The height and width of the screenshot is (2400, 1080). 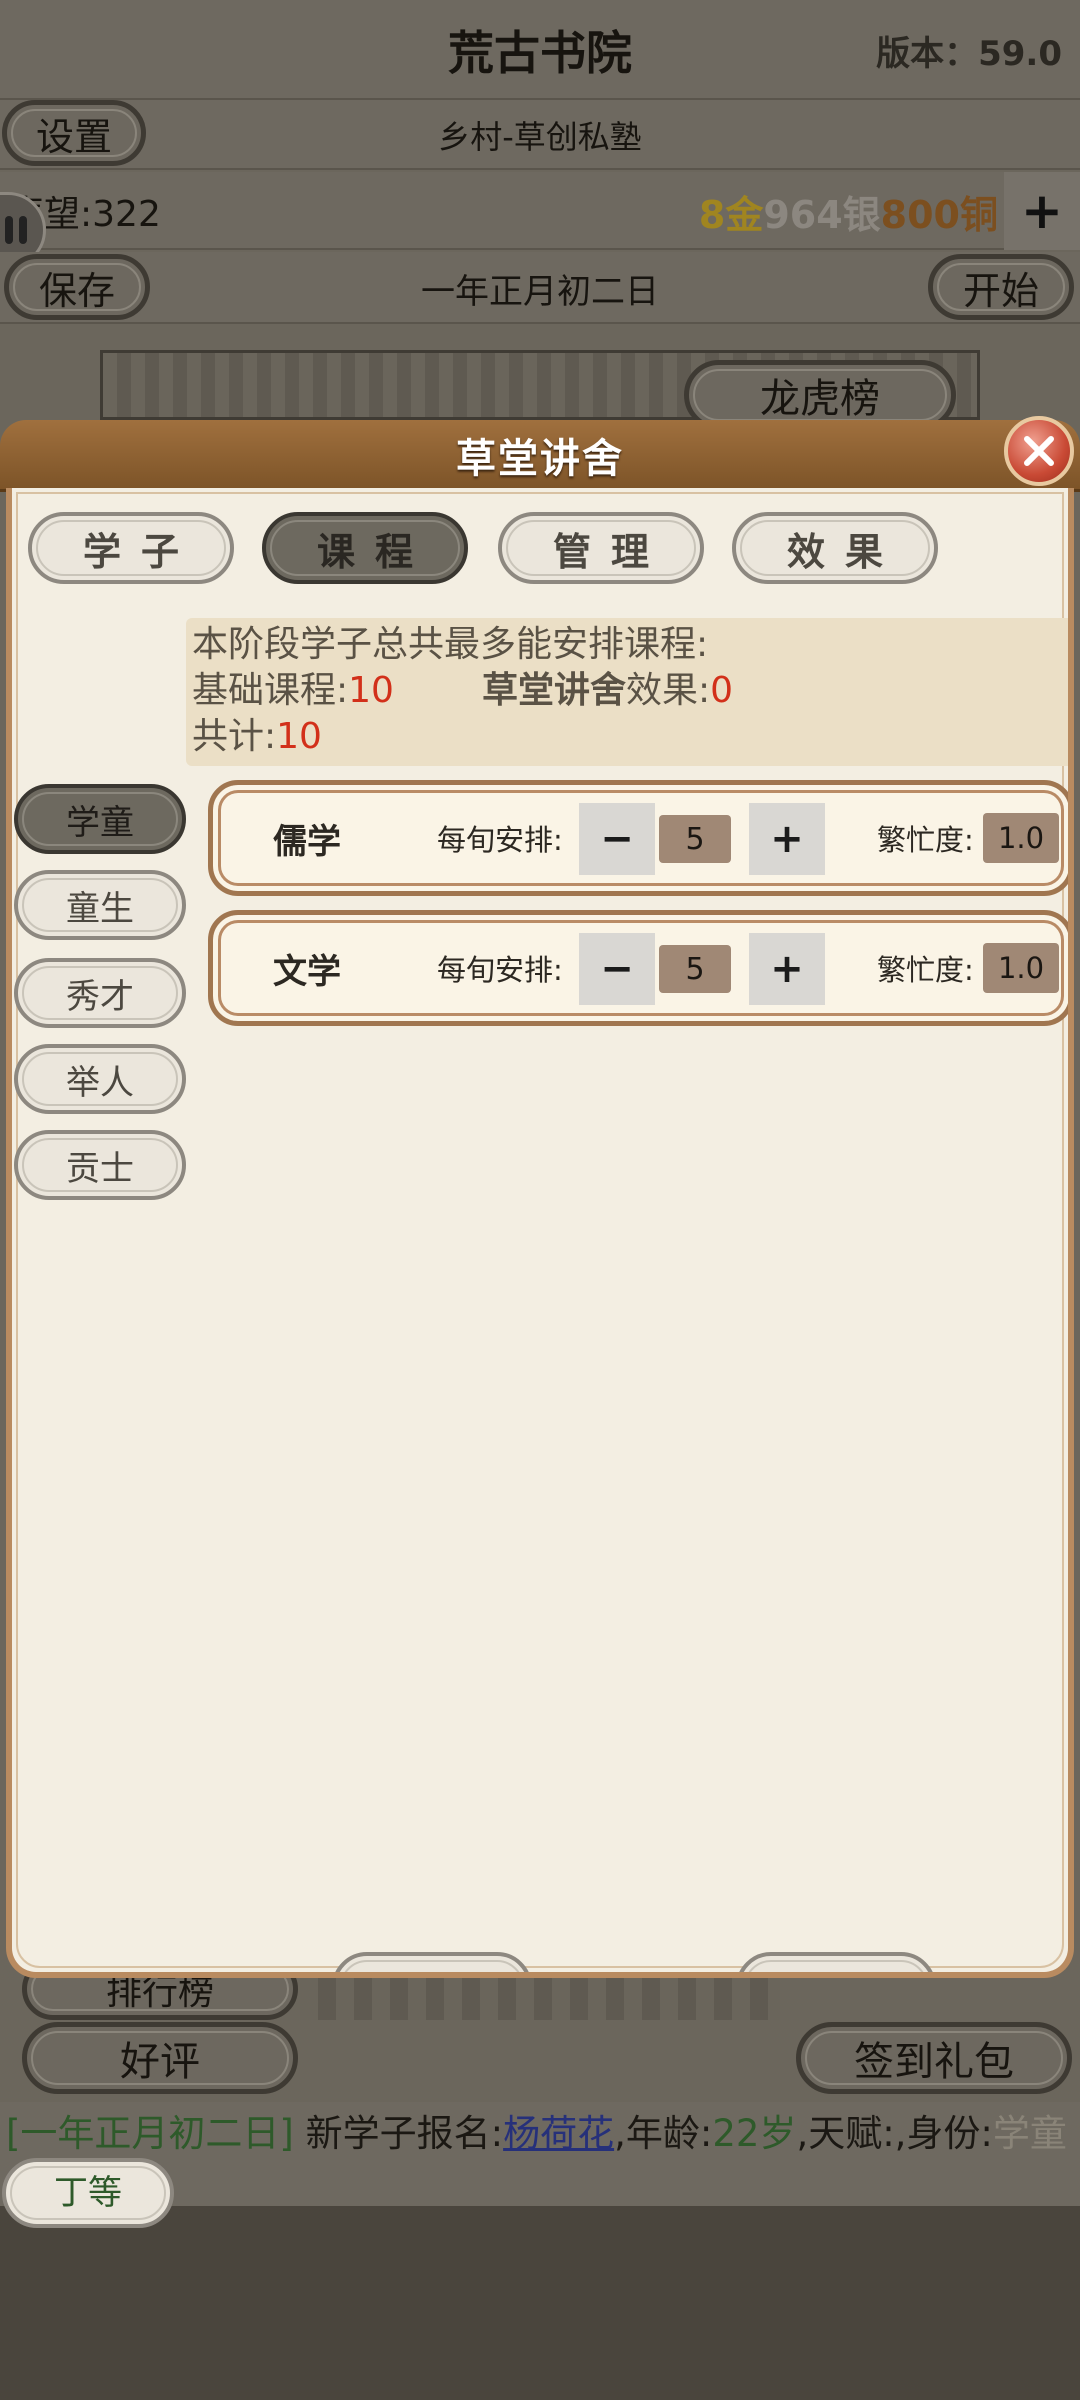 What do you see at coordinates (540, 2165) in the screenshot?
I see `event-log: [一年正月初二日] 新学子报名:杨荷花,年龄:22岁,天赋: 丁等 ,身份:学童` at bounding box center [540, 2165].